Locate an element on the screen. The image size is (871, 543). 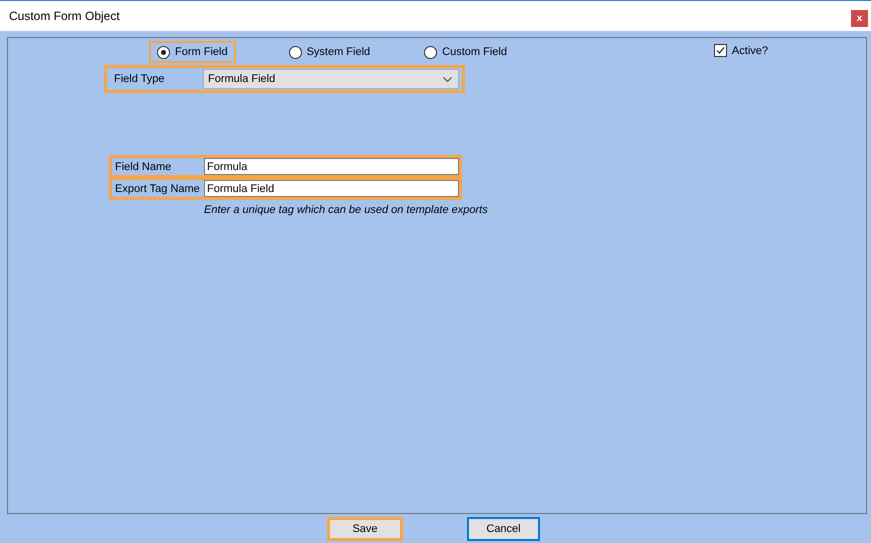
text-field: Formula is located at coordinates (331, 166).